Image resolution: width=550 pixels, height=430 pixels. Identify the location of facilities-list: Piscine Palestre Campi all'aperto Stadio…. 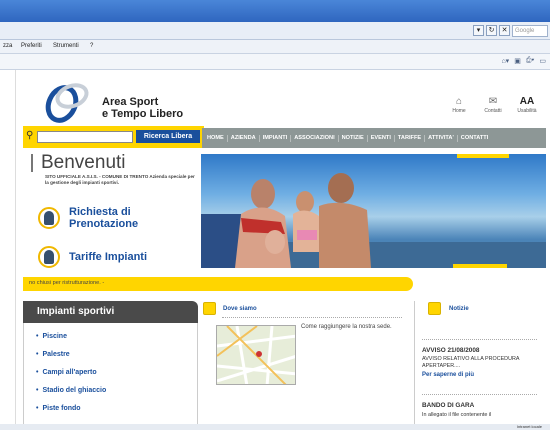
(110, 373).